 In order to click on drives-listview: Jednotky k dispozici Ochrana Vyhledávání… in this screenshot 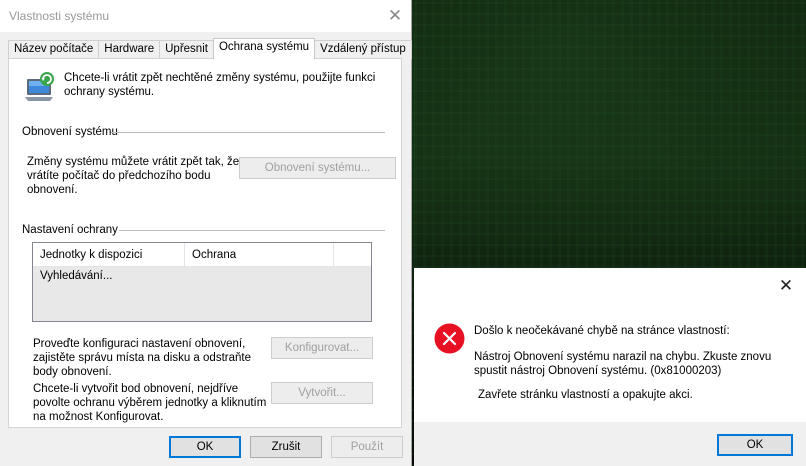, I will do `click(202, 282)`.